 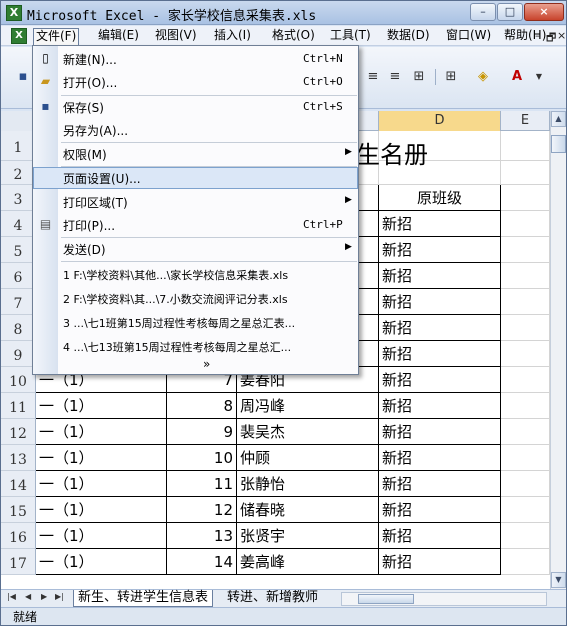 What do you see at coordinates (202, 510) in the screenshot?
I see `cell-b: 12` at bounding box center [202, 510].